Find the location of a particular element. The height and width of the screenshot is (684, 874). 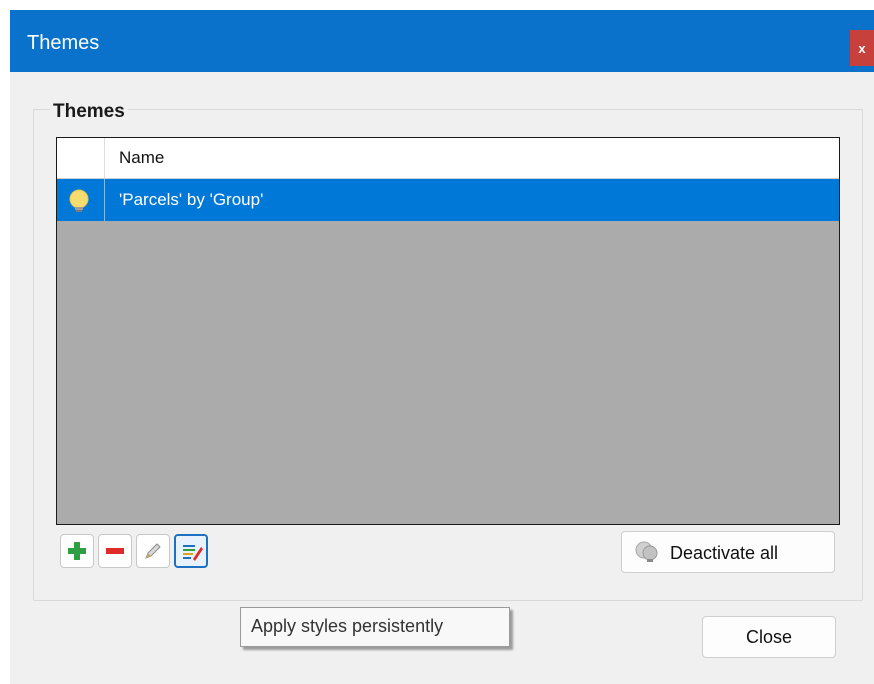

deactivate-all-label: Deactivate all is located at coordinates (724, 553).